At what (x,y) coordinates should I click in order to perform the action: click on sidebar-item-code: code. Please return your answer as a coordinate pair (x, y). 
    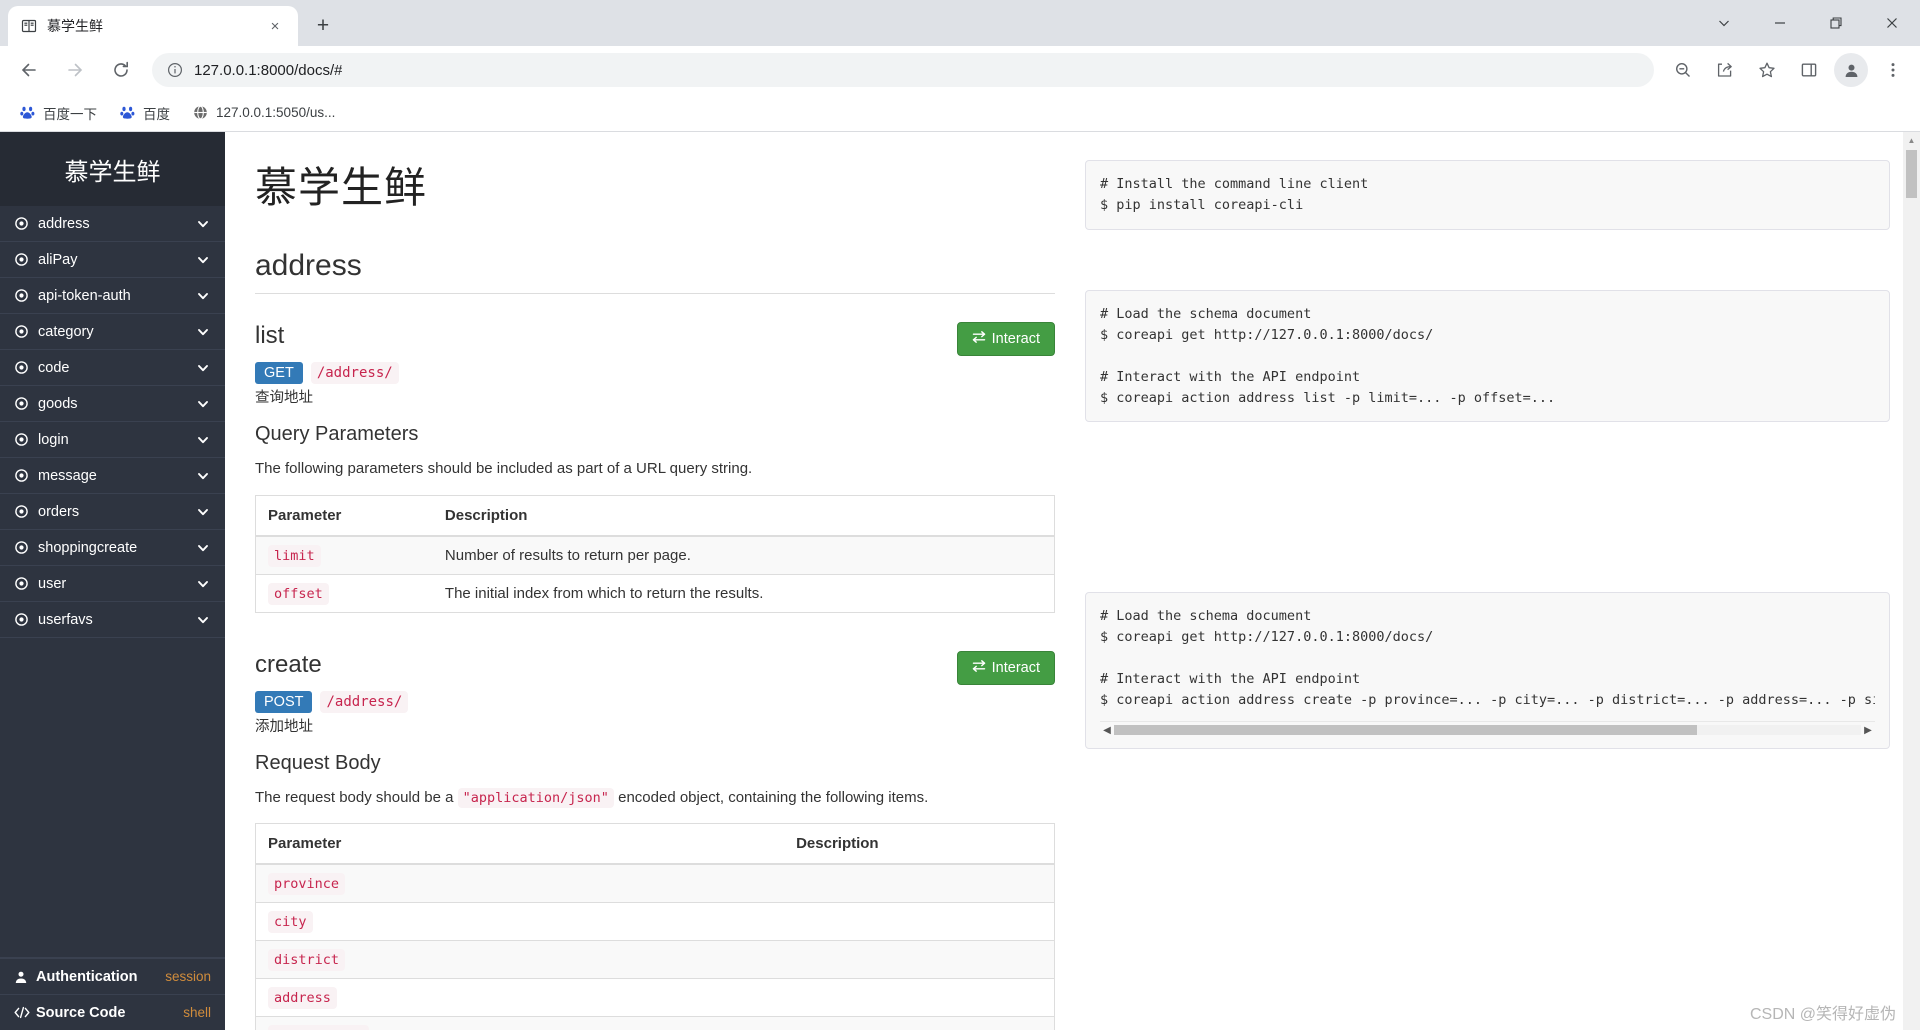
    Looking at the image, I should click on (112, 368).